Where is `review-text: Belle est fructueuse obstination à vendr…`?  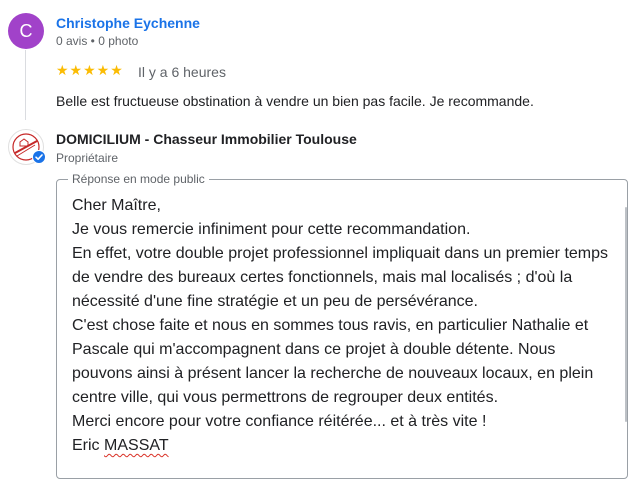
review-text: Belle est fructueuse obstination à vendr… is located at coordinates (295, 101).